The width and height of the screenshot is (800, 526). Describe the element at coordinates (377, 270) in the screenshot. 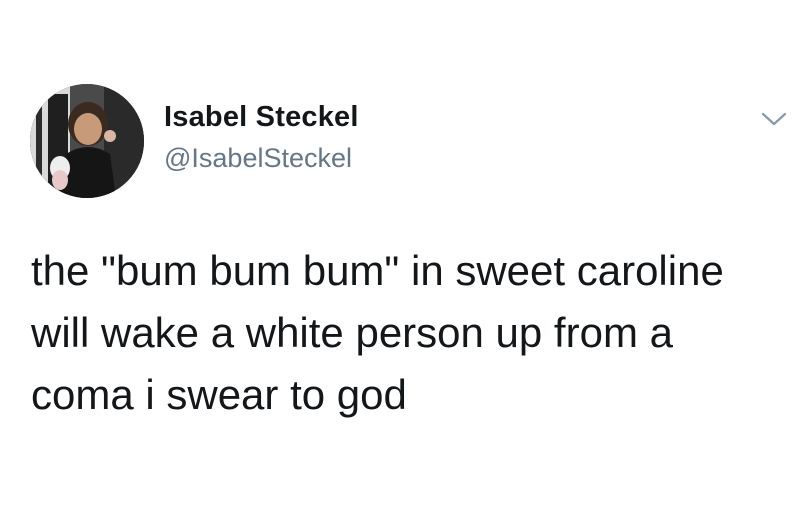

I see `tweet-text-line: the "bum bum bum" in sweet caroline` at that location.